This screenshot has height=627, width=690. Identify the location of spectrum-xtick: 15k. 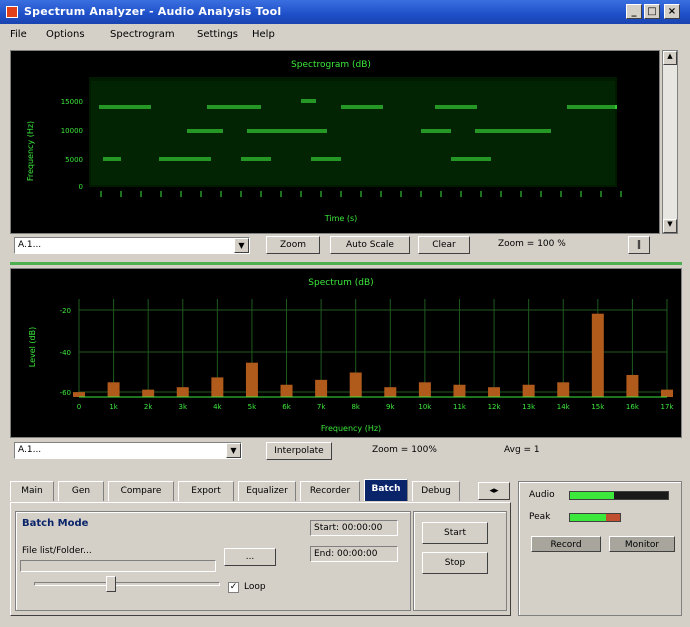
(598, 407).